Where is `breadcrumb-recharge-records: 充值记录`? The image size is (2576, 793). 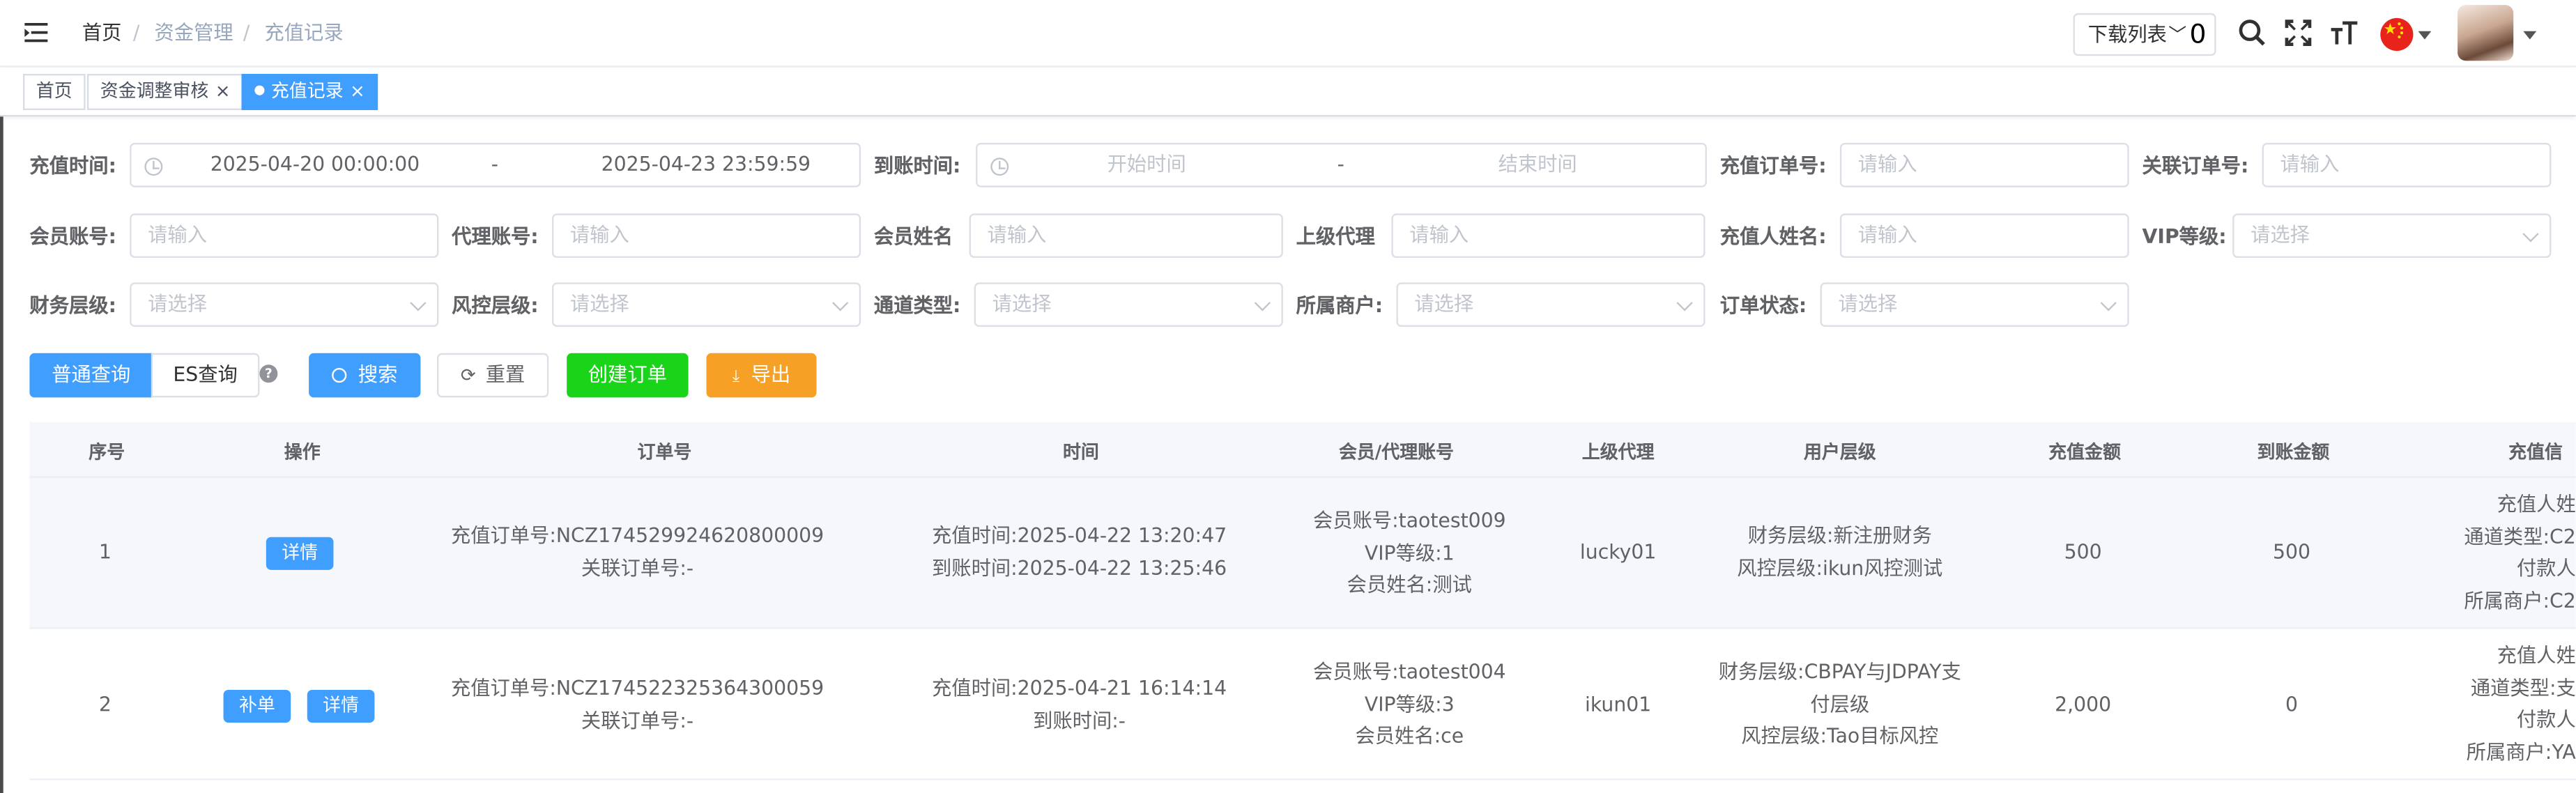
breadcrumb-recharge-records: 充值记录 is located at coordinates (304, 33).